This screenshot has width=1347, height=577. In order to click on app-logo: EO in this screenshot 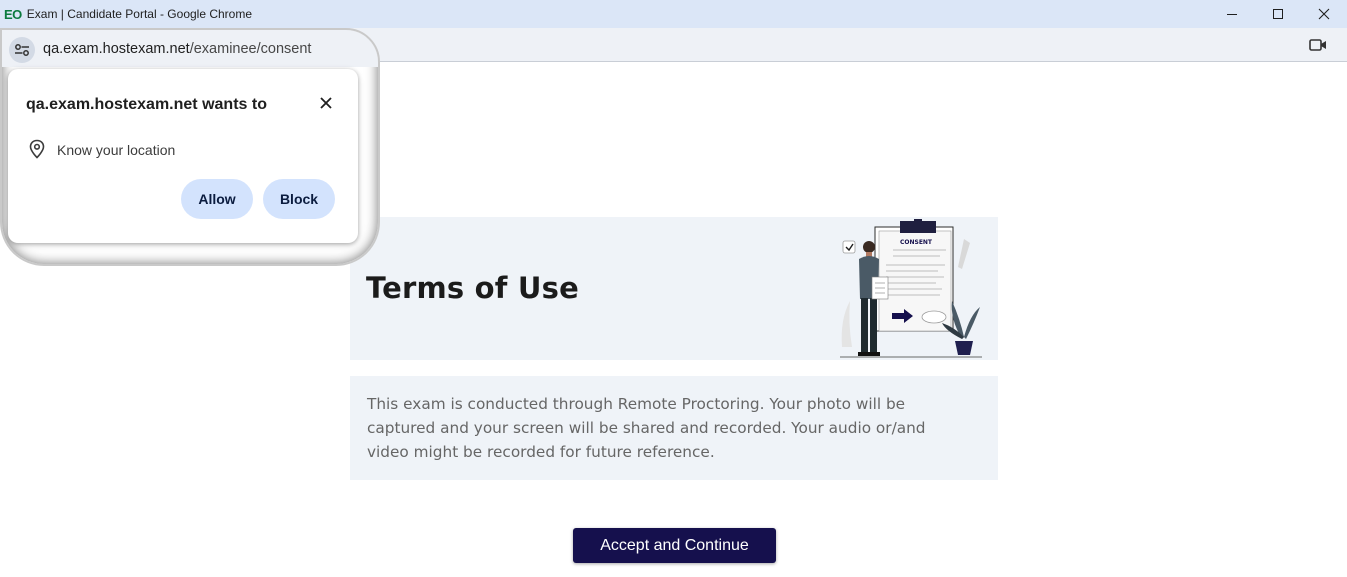, I will do `click(13, 14)`.